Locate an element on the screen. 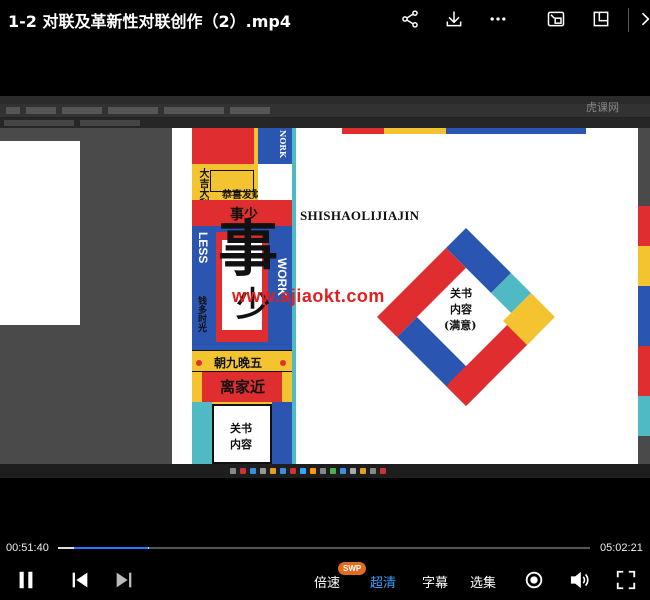 The image size is (650, 600). nork-text: NORK is located at coordinates (283, 144).